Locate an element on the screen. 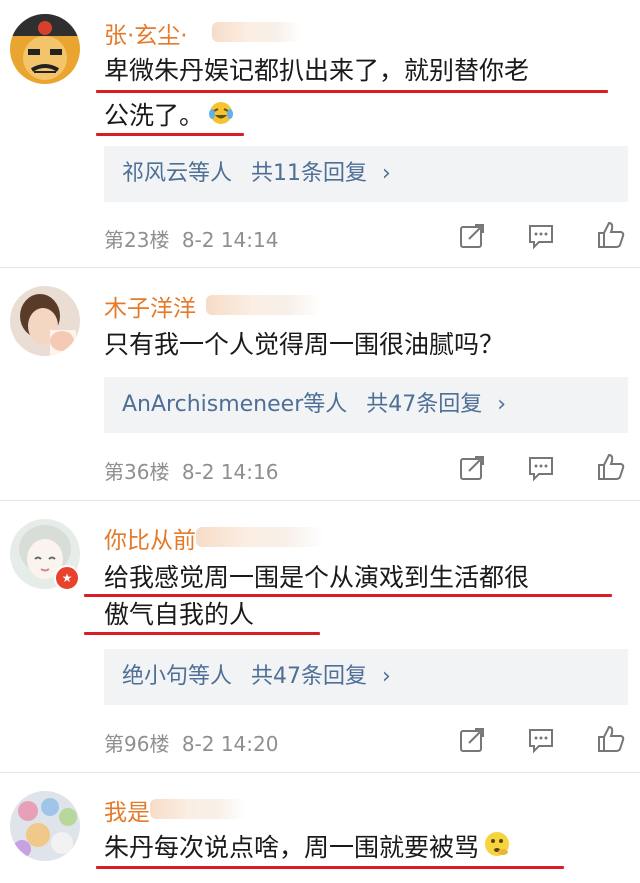 This screenshot has width=640, height=883. username: 木子洋洋 is located at coordinates (150, 306).